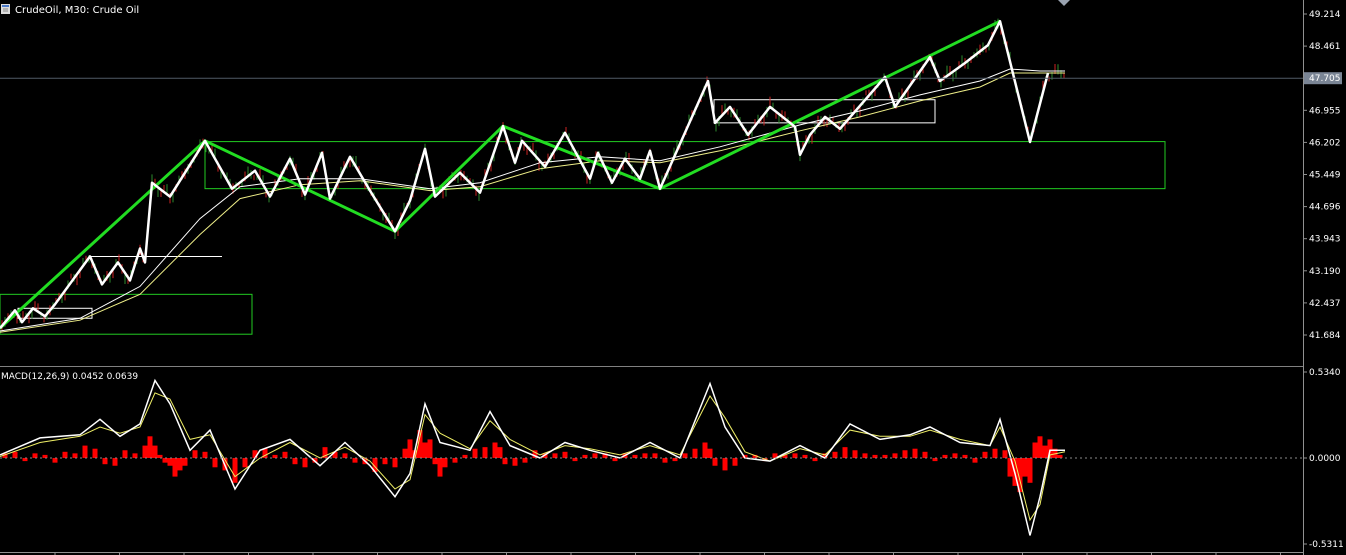  I want to click on macd-tick-label: 0.0000, so click(1325, 459).